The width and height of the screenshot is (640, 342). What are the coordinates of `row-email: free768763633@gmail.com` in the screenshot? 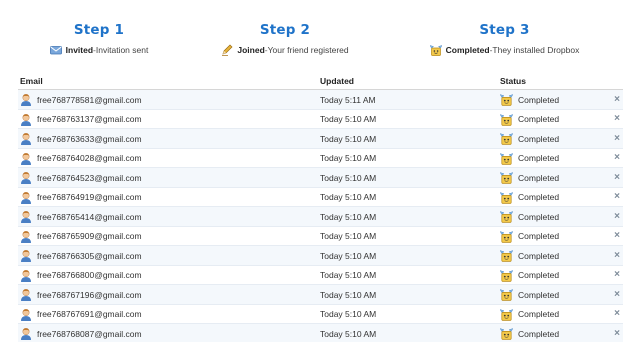 It's located at (89, 138).